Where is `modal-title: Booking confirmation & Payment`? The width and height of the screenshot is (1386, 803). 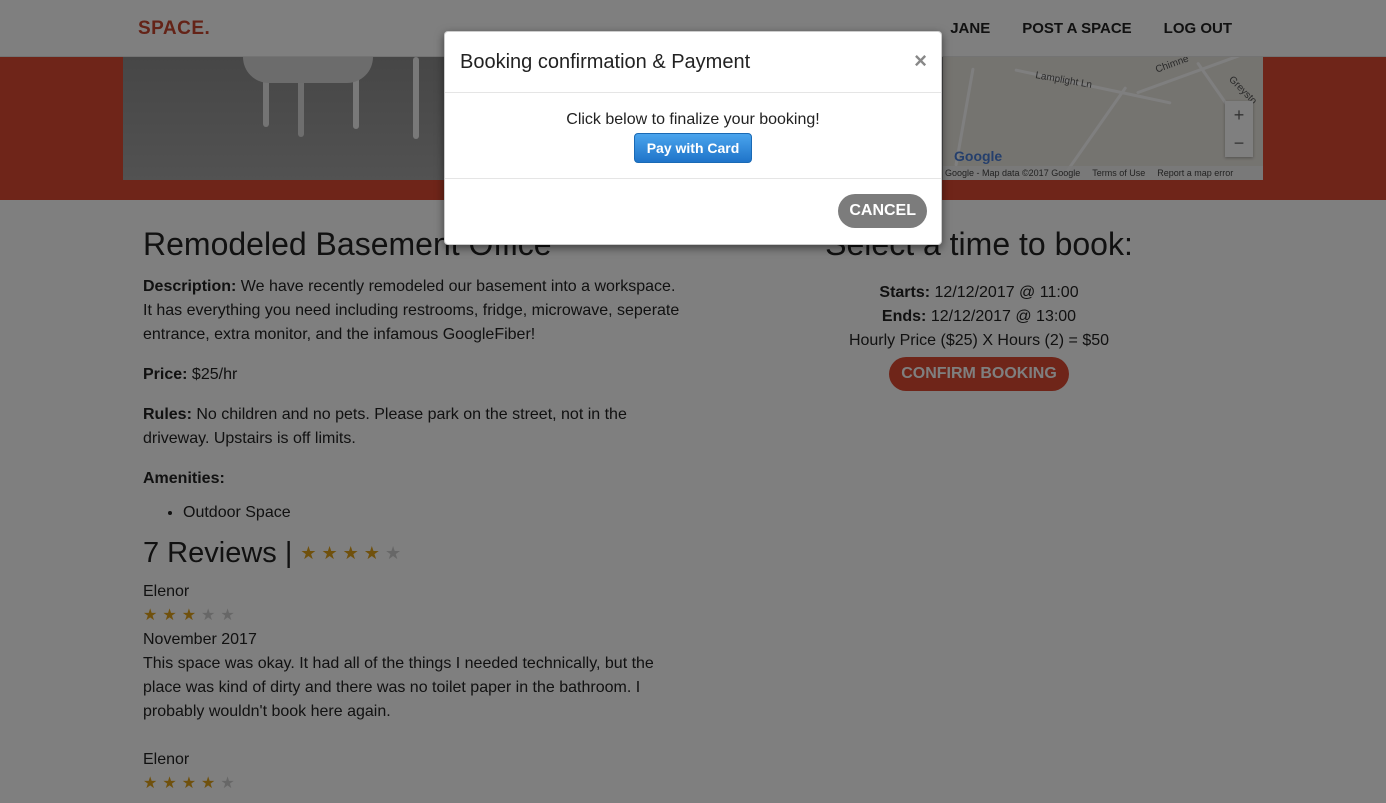 modal-title: Booking confirmation & Payment is located at coordinates (605, 62).